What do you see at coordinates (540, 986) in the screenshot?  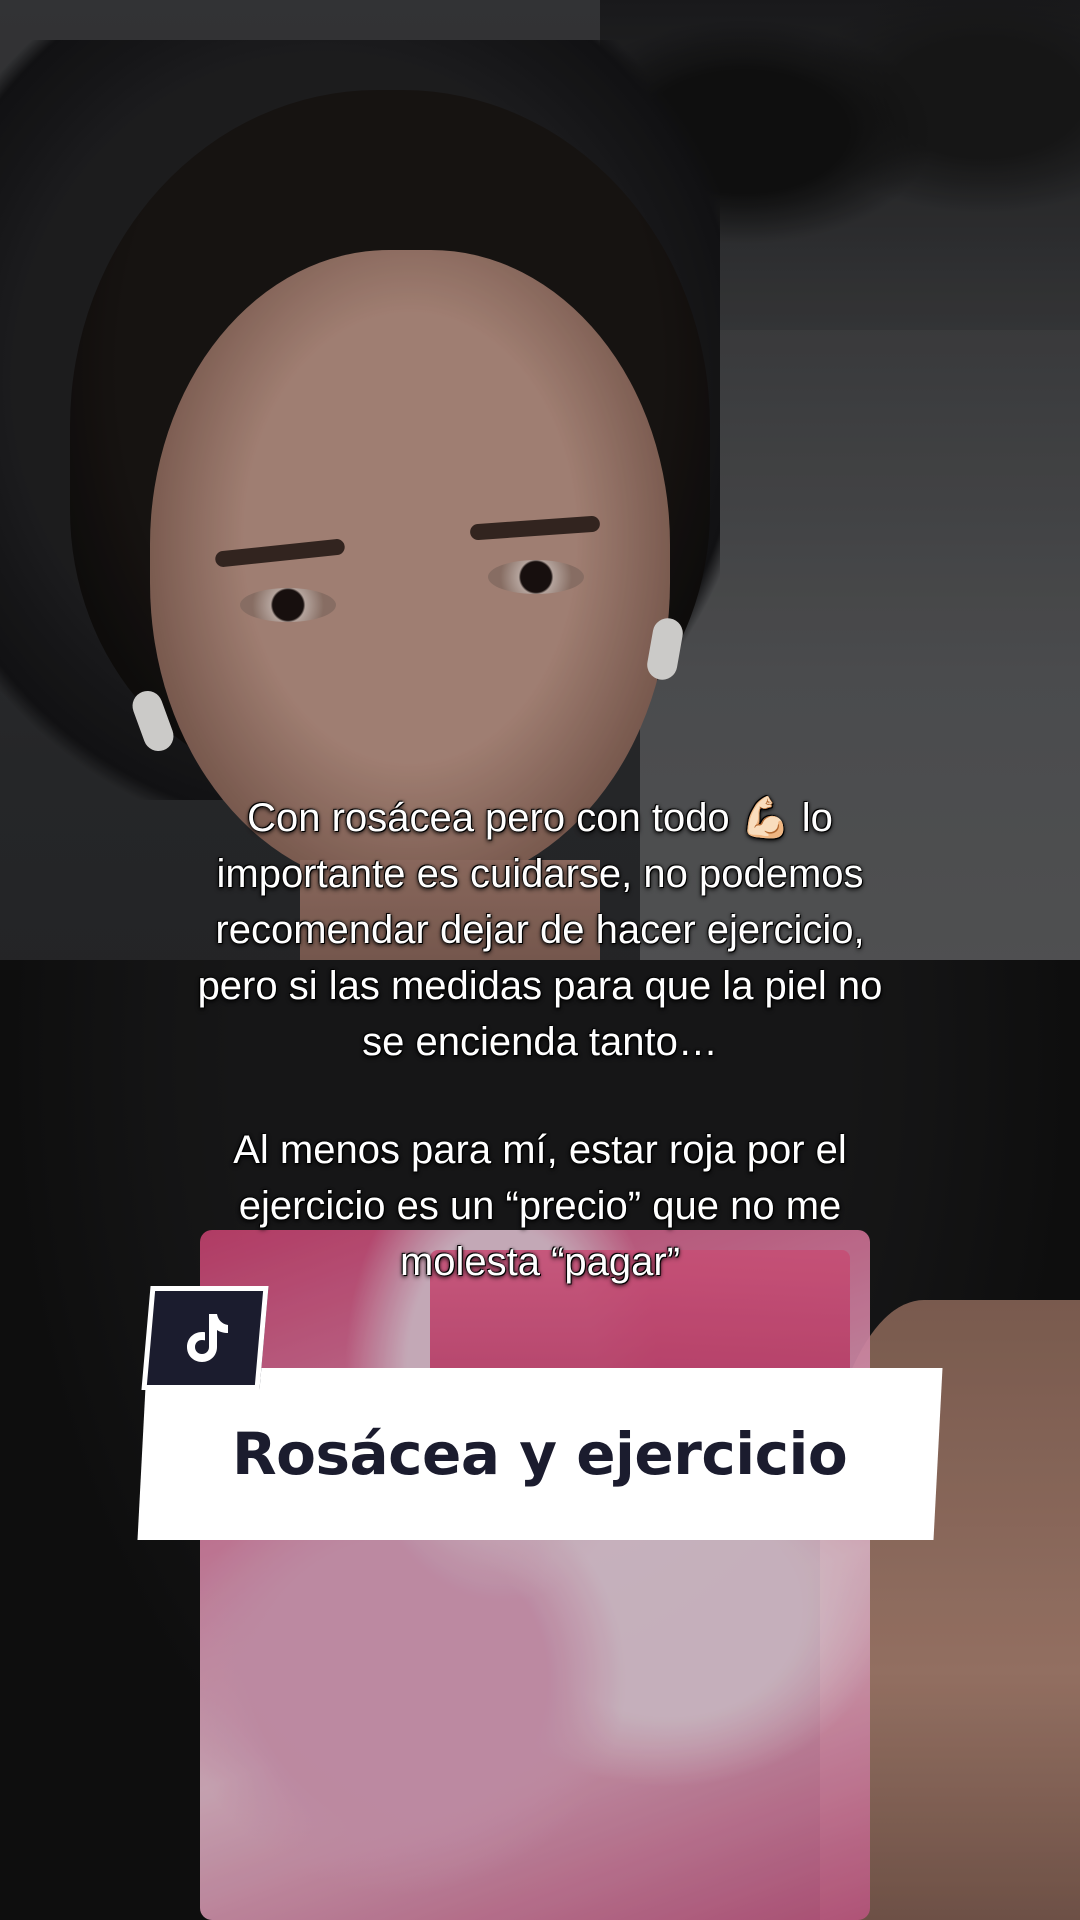 I see `caption-line: pero si las medidas para que la piel no` at bounding box center [540, 986].